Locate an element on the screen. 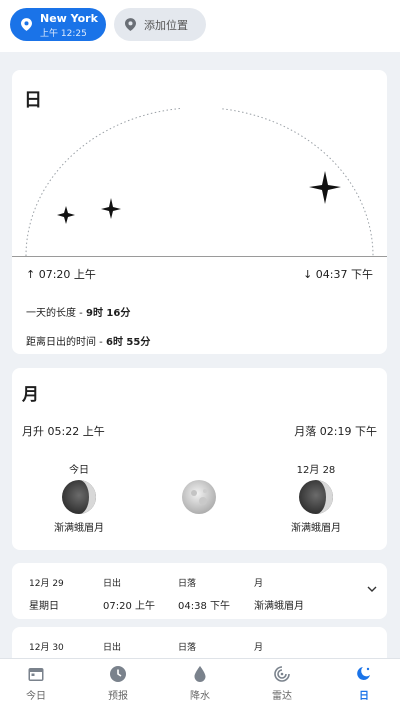 This screenshot has width=400, height=708. day-date: 12月 30 is located at coordinates (46, 648).